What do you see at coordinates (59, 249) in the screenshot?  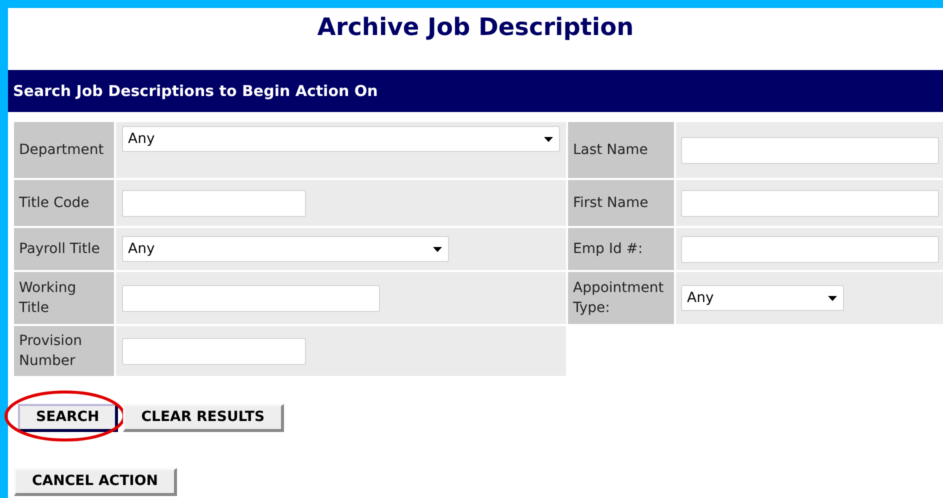 I see `field-label: Payroll Title` at bounding box center [59, 249].